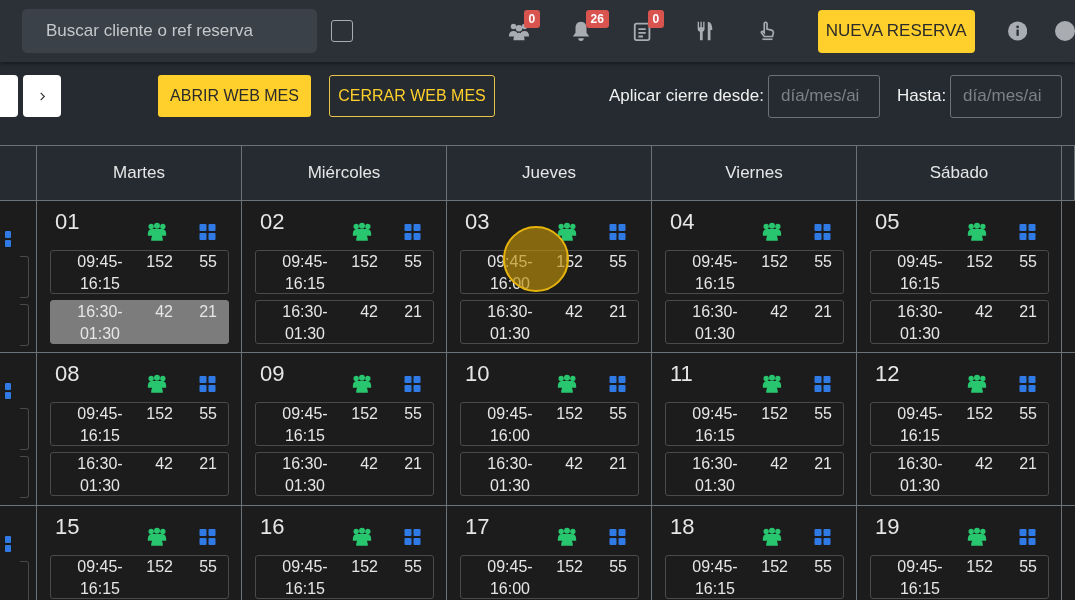  I want to click on day-number: 05, so click(888, 222).